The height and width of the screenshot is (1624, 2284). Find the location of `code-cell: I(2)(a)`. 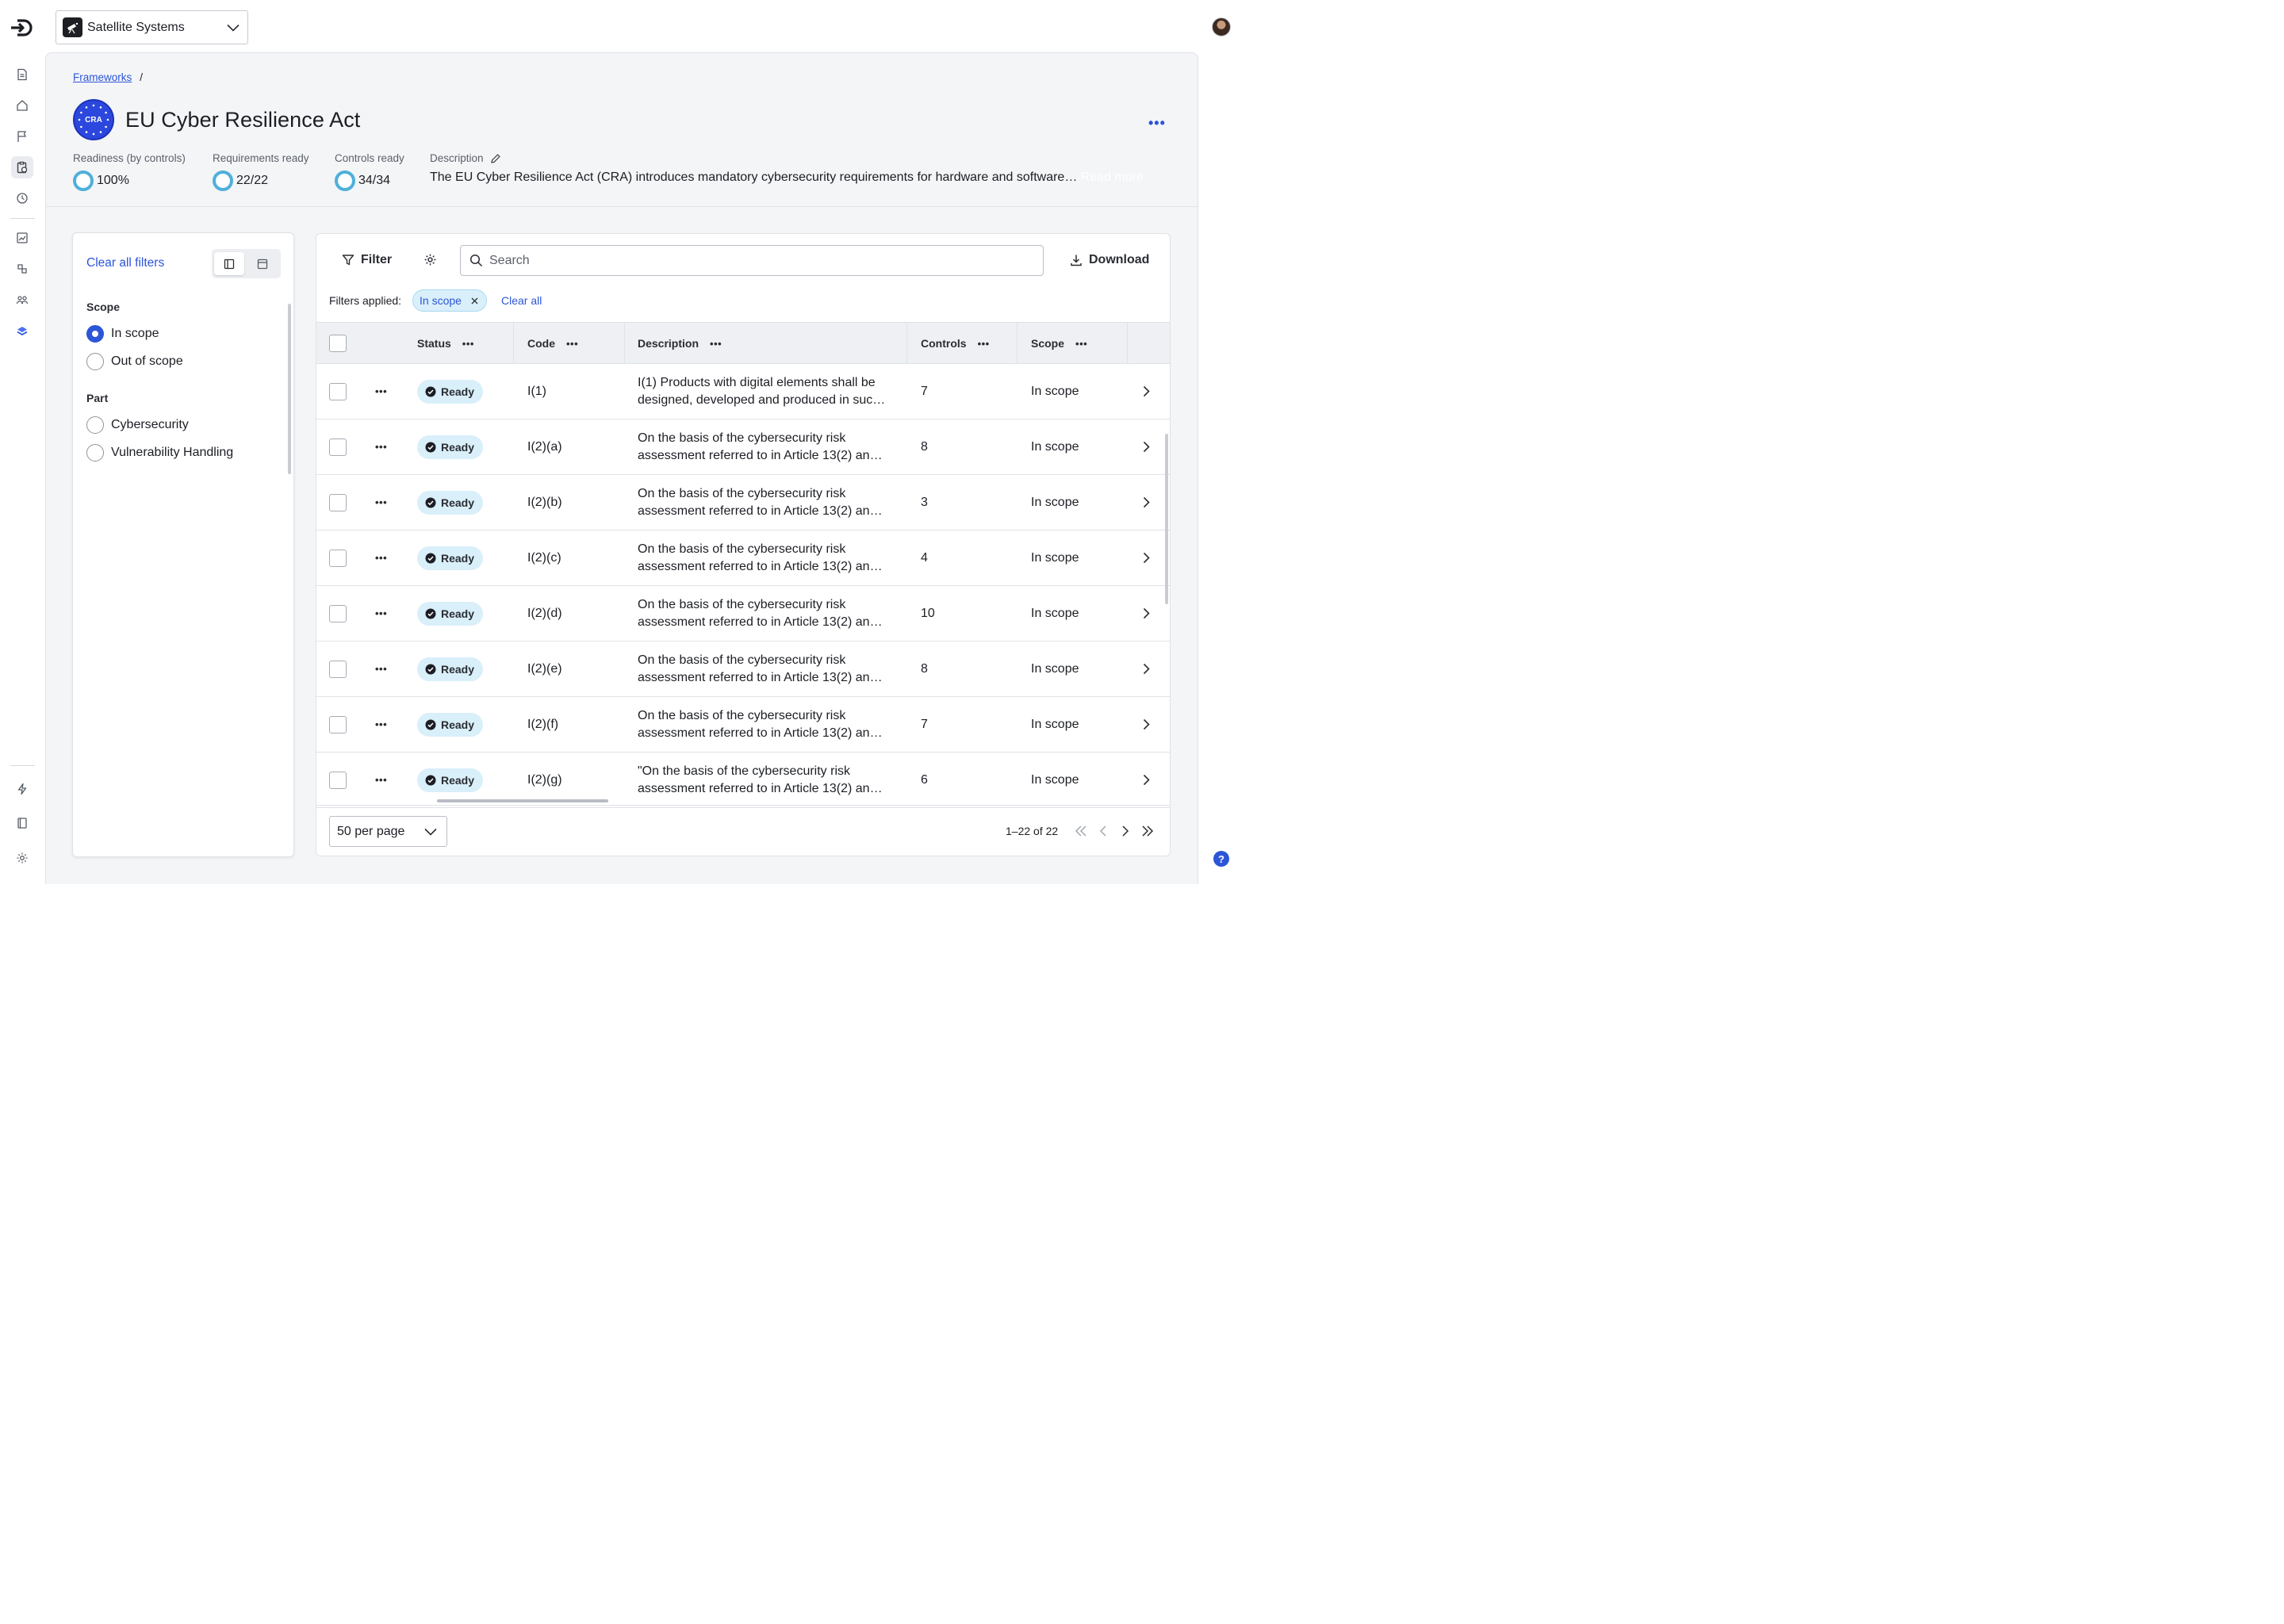

code-cell: I(2)(a) is located at coordinates (544, 446).